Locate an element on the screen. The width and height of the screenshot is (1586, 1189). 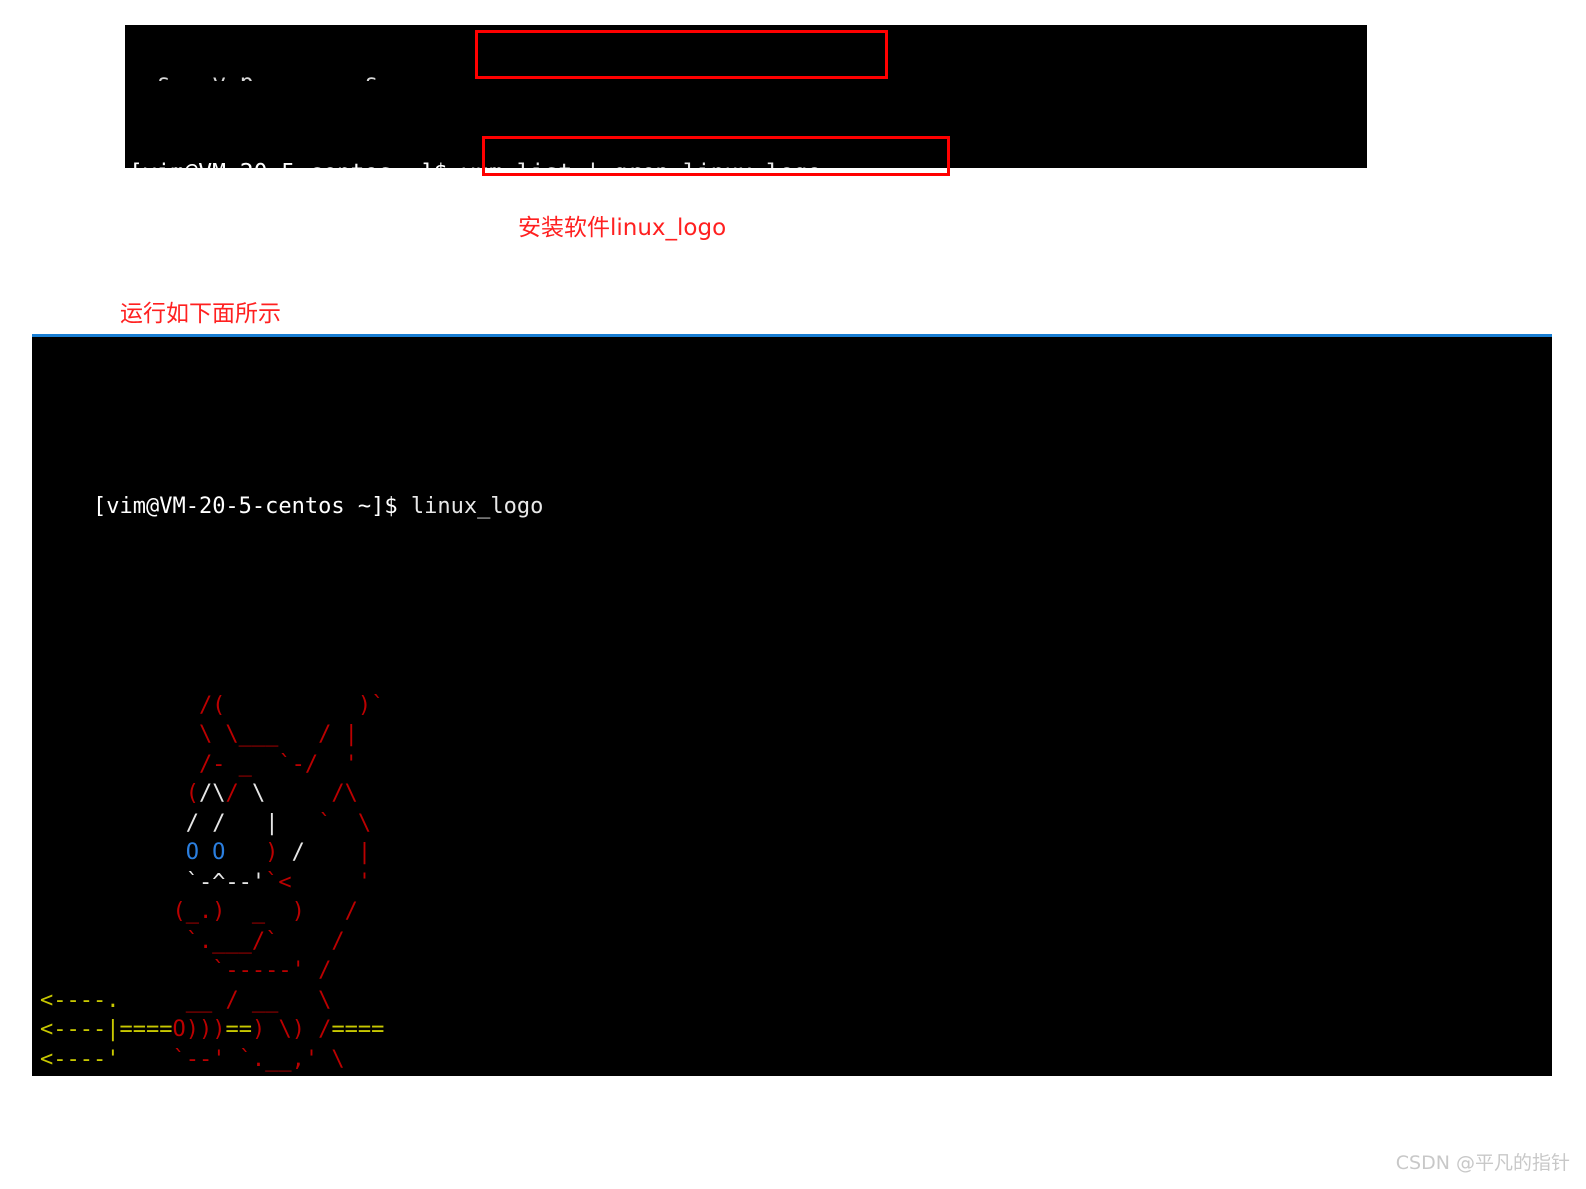
ascii-art-row-12: <----' `--' `.__,' \ is located at coordinates (796, 1060).